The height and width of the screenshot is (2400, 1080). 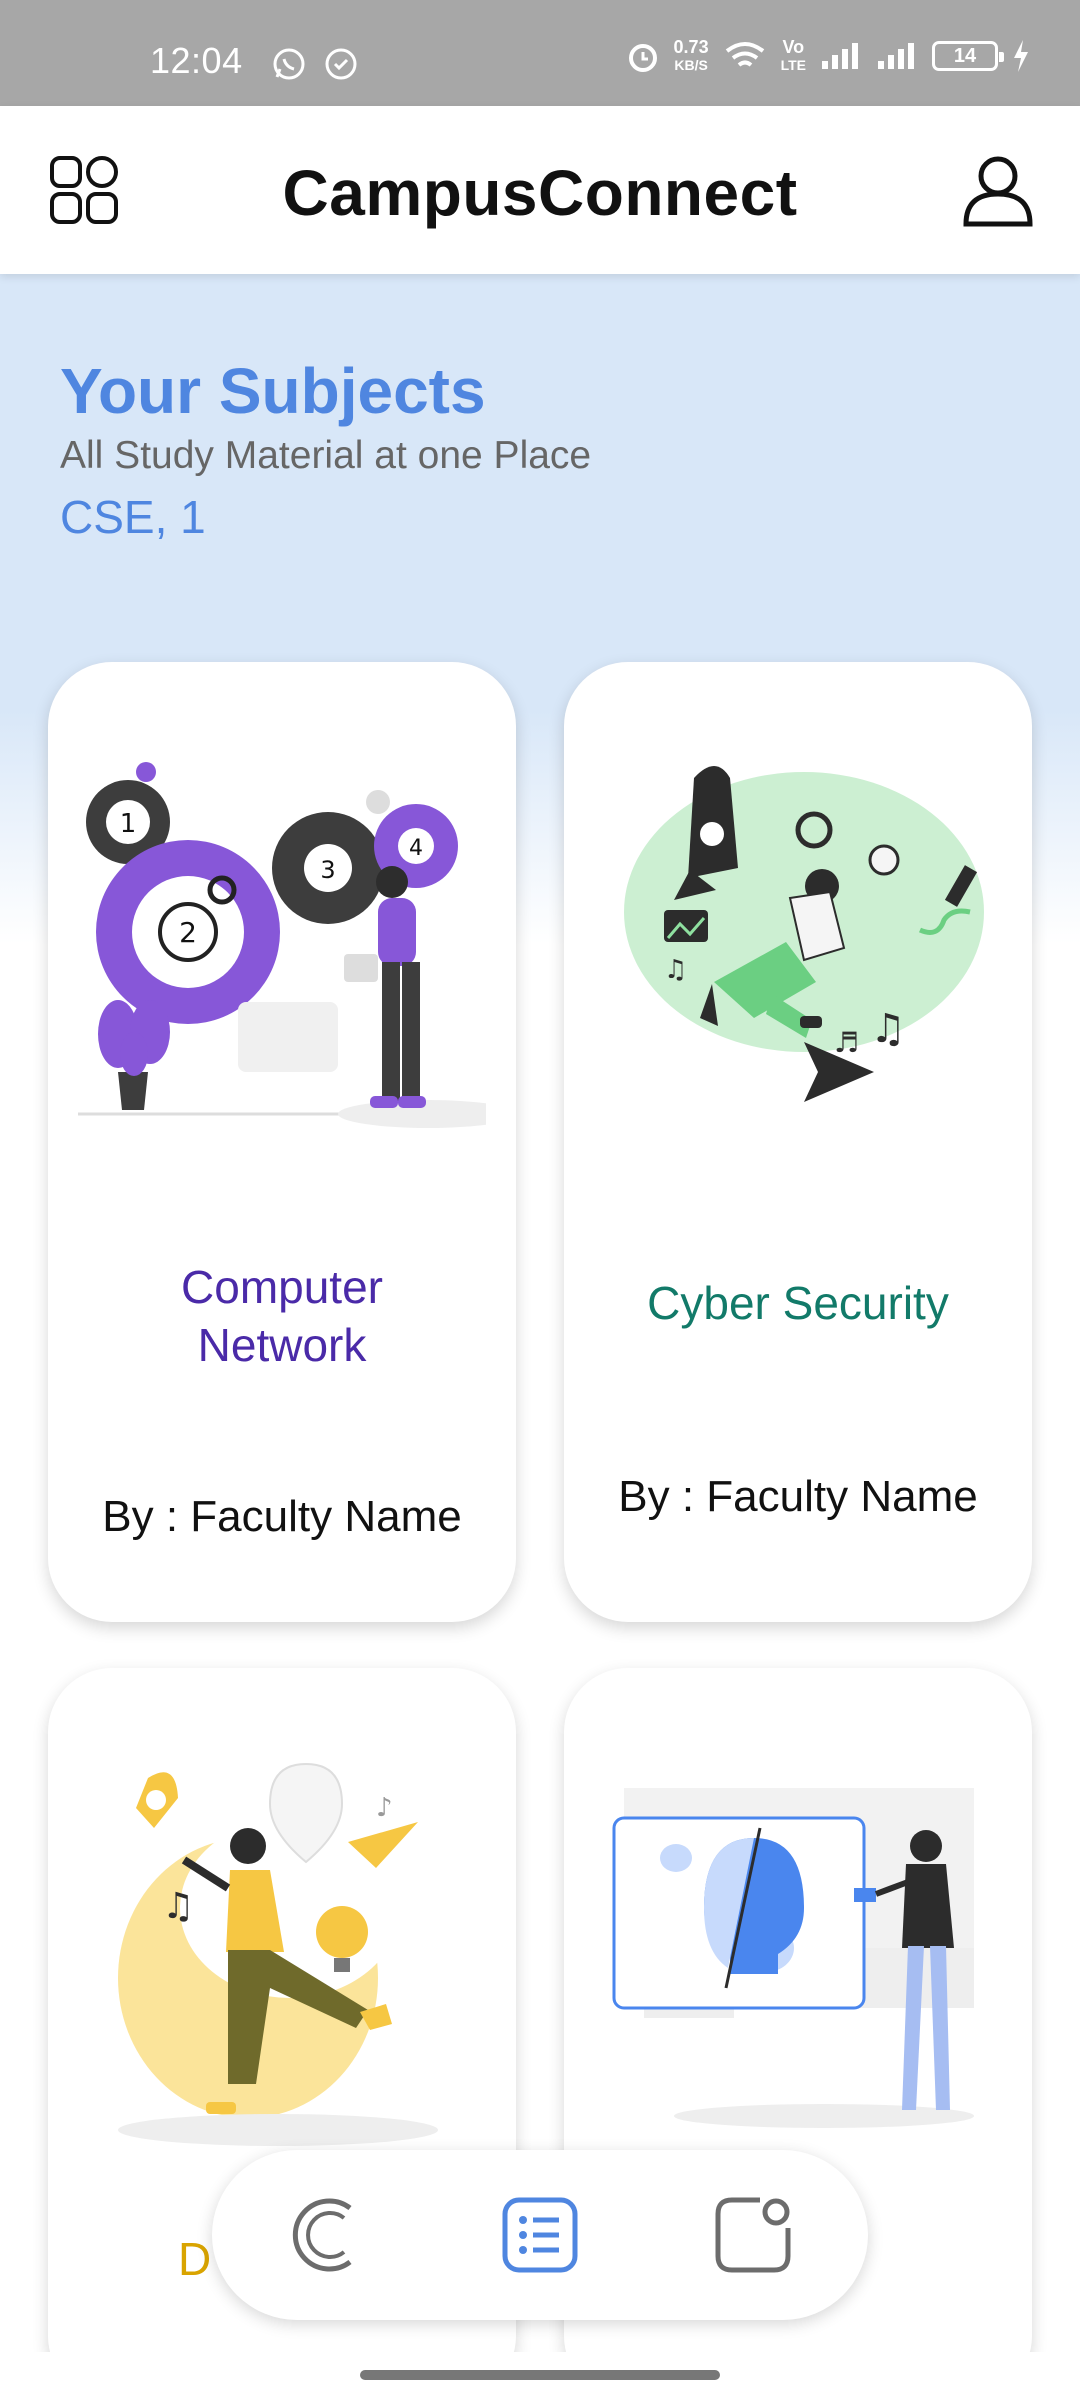 I want to click on creative-launch-illustration: ♫ ♪, so click(x=278, y=1954).